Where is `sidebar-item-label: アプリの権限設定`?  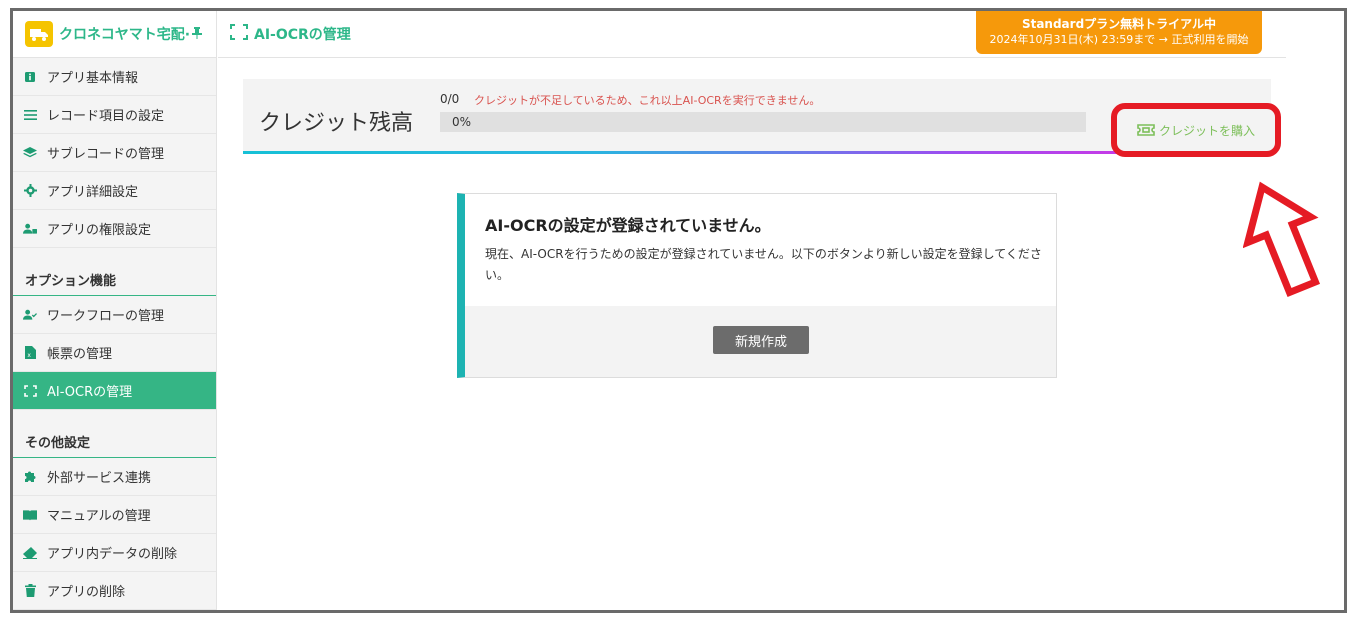 sidebar-item-label: アプリの権限設定 is located at coordinates (99, 230).